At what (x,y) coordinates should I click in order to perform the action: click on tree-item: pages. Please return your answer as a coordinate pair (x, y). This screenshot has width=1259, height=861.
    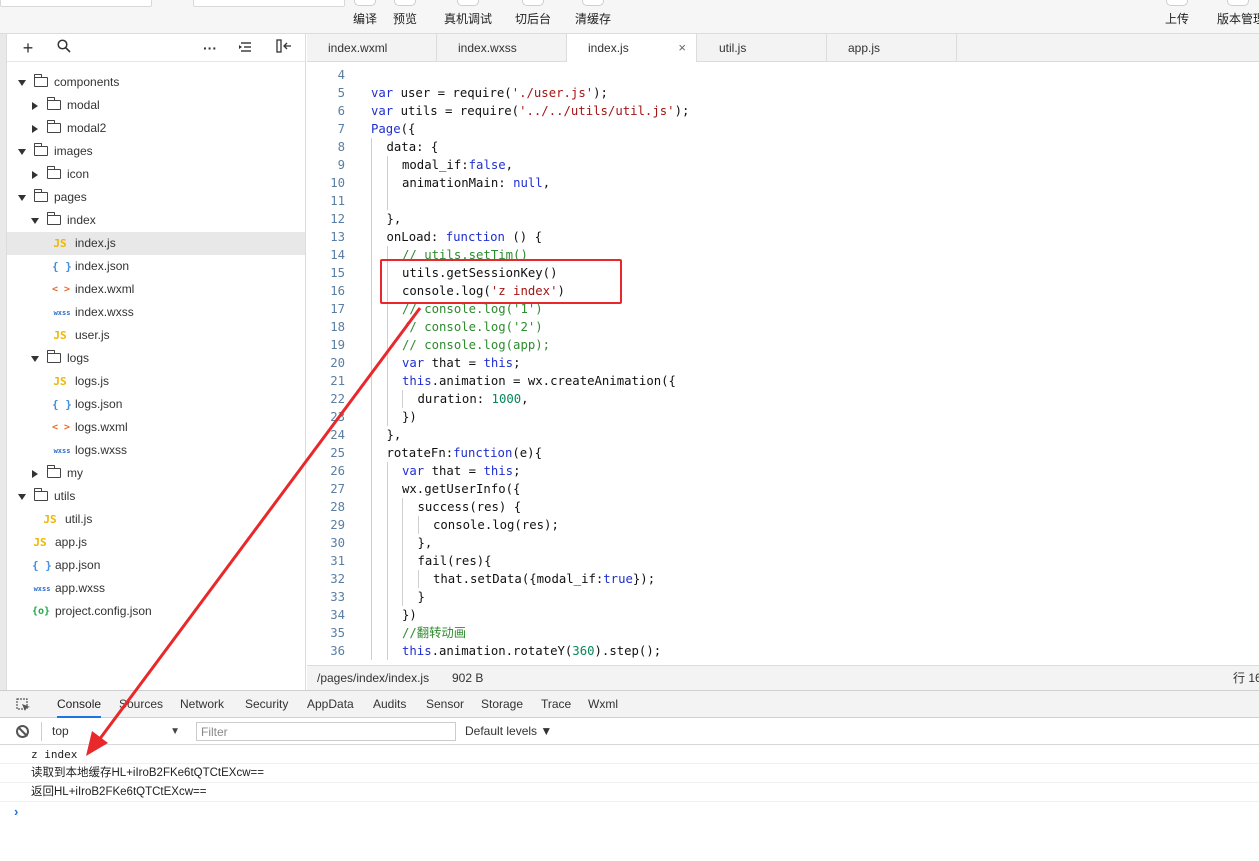
    Looking at the image, I should click on (156, 197).